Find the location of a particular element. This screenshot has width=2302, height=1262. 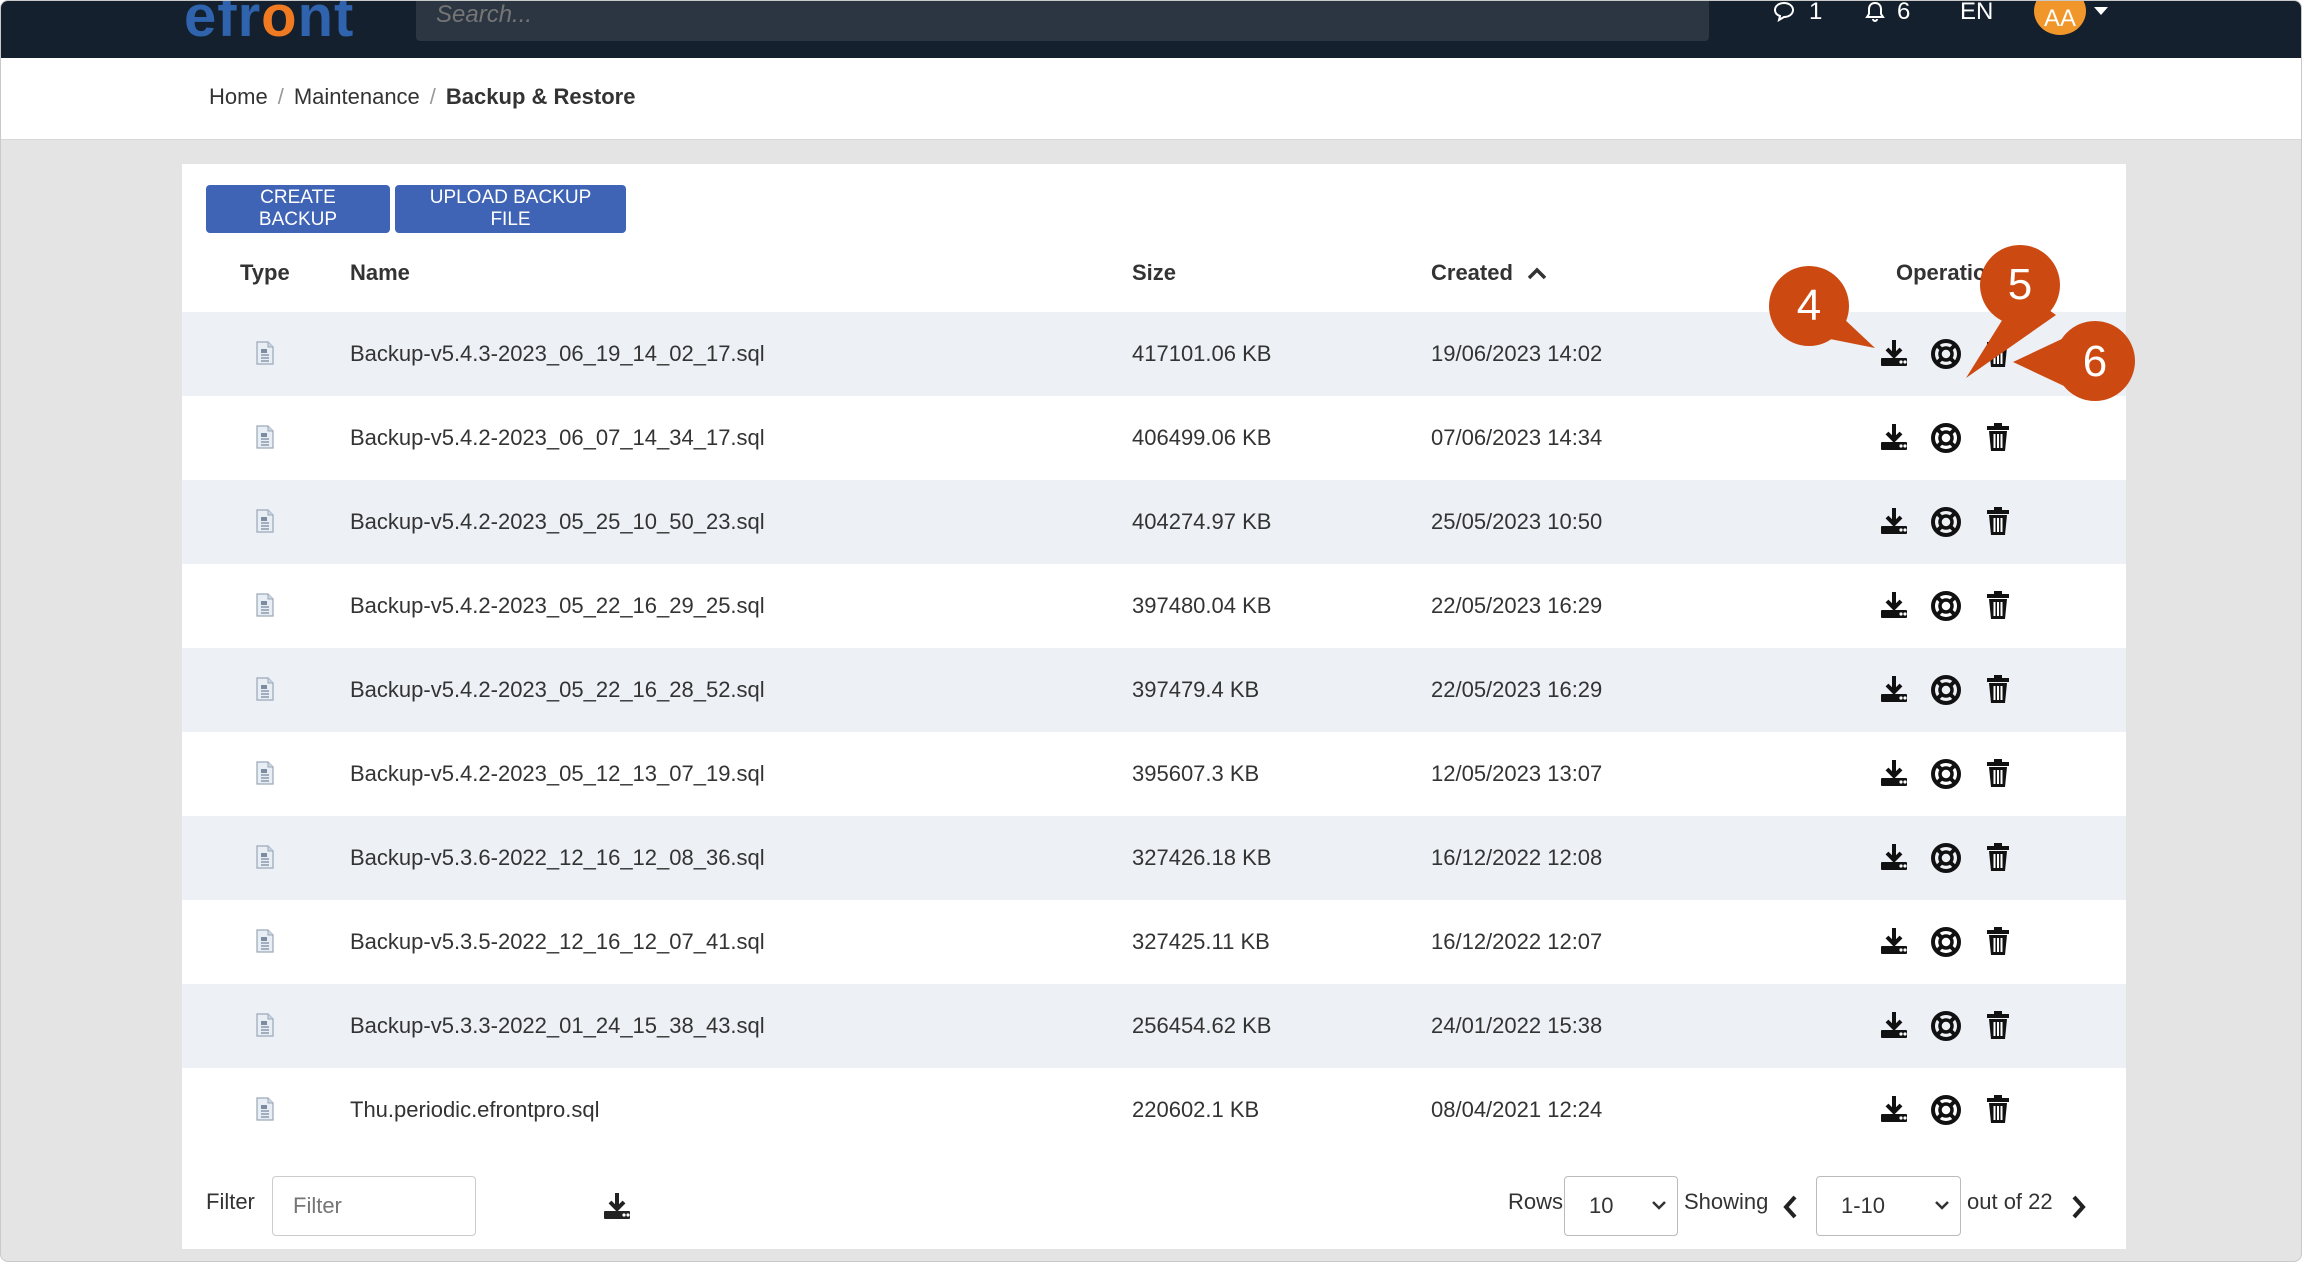

backup-size: 417101.06 KB is located at coordinates (1202, 353).